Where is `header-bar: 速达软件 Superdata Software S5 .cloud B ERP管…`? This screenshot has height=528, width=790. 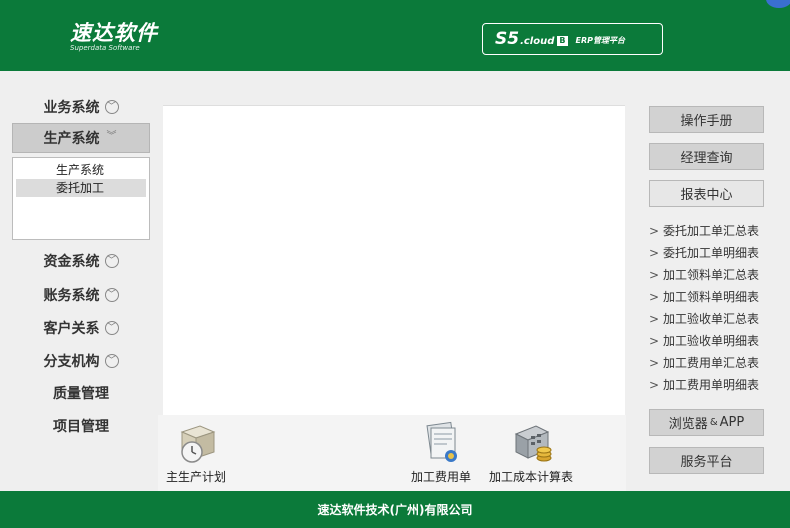
header-bar: 速达软件 Superdata Software S5 .cloud B ERP管… is located at coordinates (395, 35).